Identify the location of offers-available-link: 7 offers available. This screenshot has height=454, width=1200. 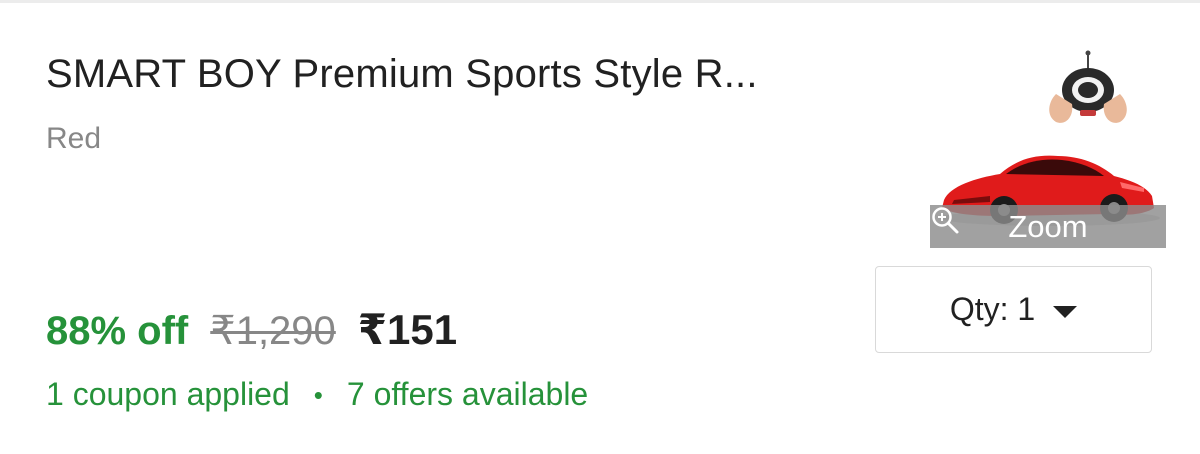
(467, 394).